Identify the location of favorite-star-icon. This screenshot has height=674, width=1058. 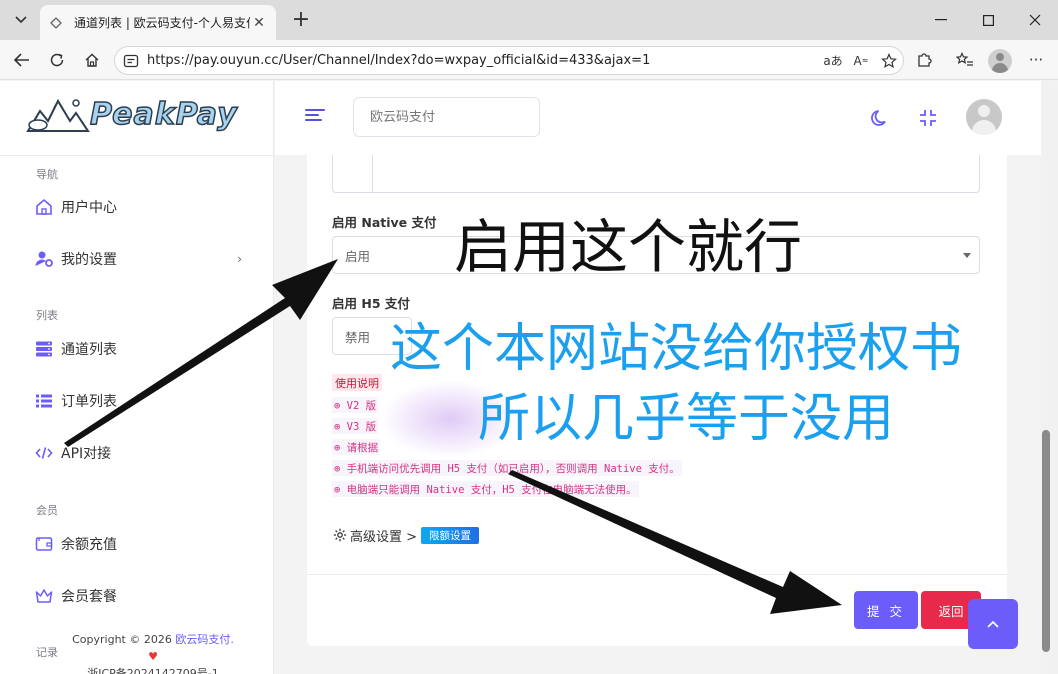
(889, 61).